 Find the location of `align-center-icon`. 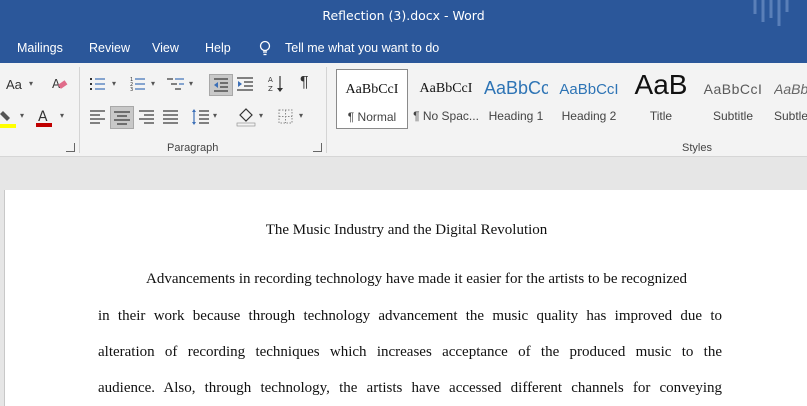

align-center-icon is located at coordinates (122, 118).